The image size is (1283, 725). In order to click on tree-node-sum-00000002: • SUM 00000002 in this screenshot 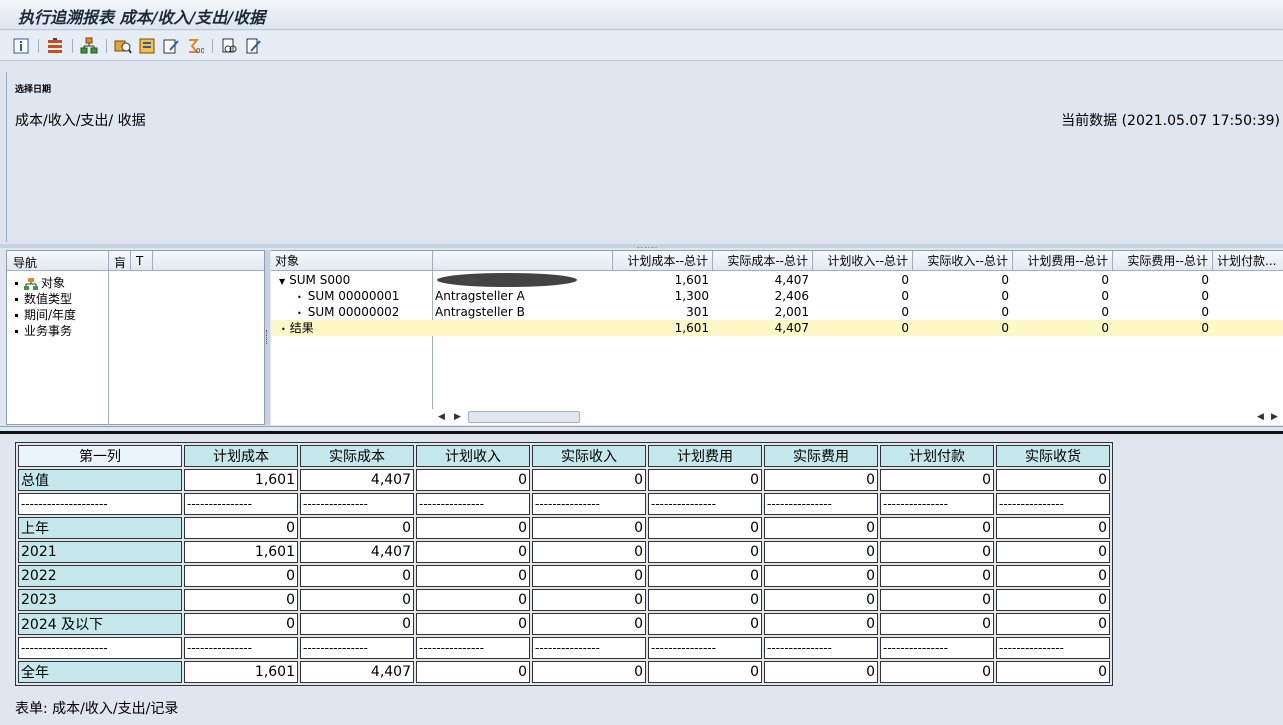, I will do `click(364, 312)`.